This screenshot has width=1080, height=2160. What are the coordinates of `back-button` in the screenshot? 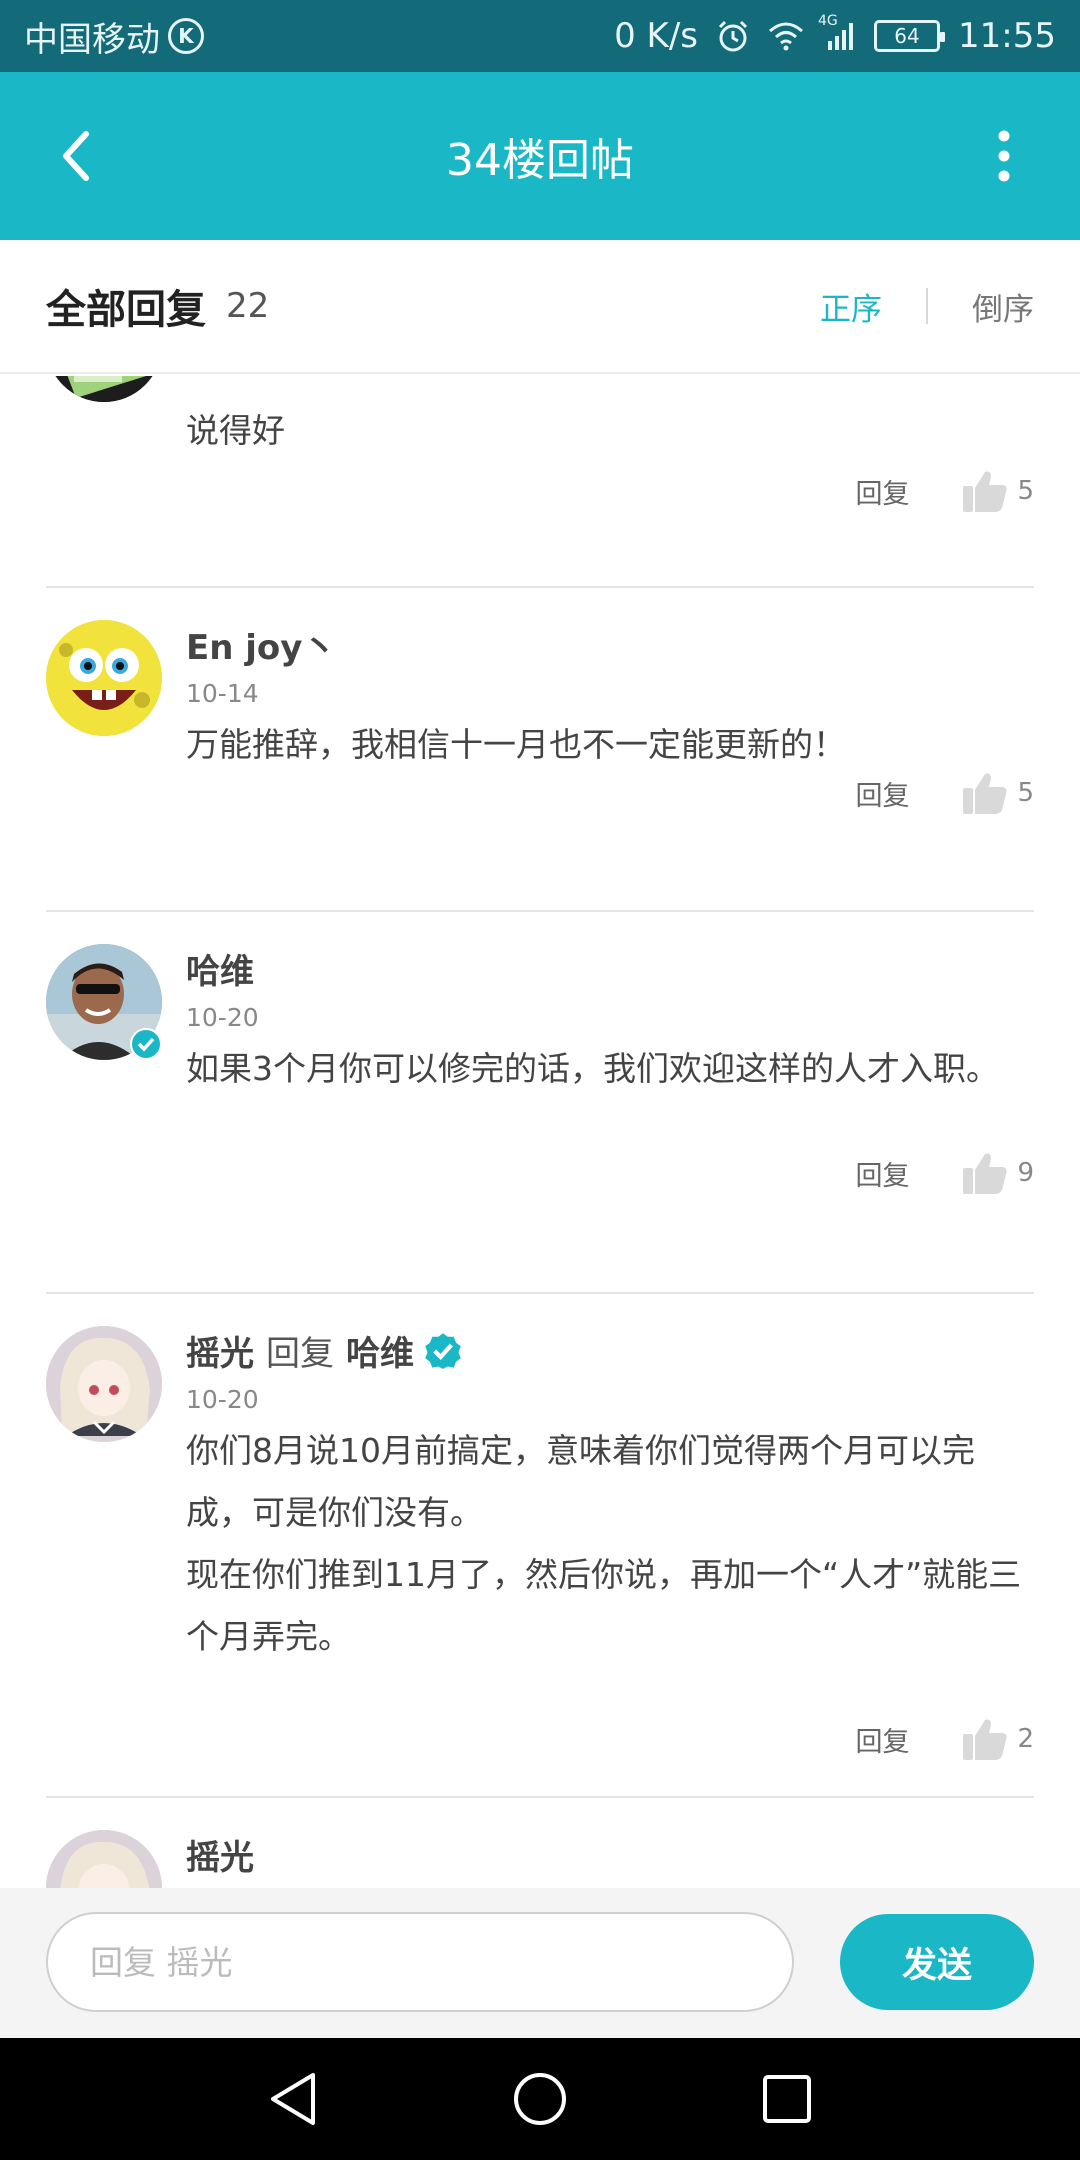 It's located at (76, 156).